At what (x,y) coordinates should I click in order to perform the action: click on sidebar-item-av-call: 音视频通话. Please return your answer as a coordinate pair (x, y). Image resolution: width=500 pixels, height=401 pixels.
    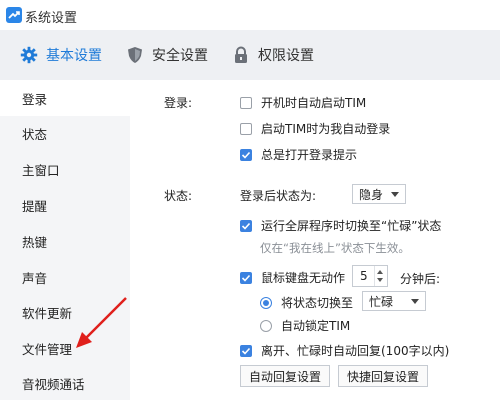
    Looking at the image, I should click on (65, 383).